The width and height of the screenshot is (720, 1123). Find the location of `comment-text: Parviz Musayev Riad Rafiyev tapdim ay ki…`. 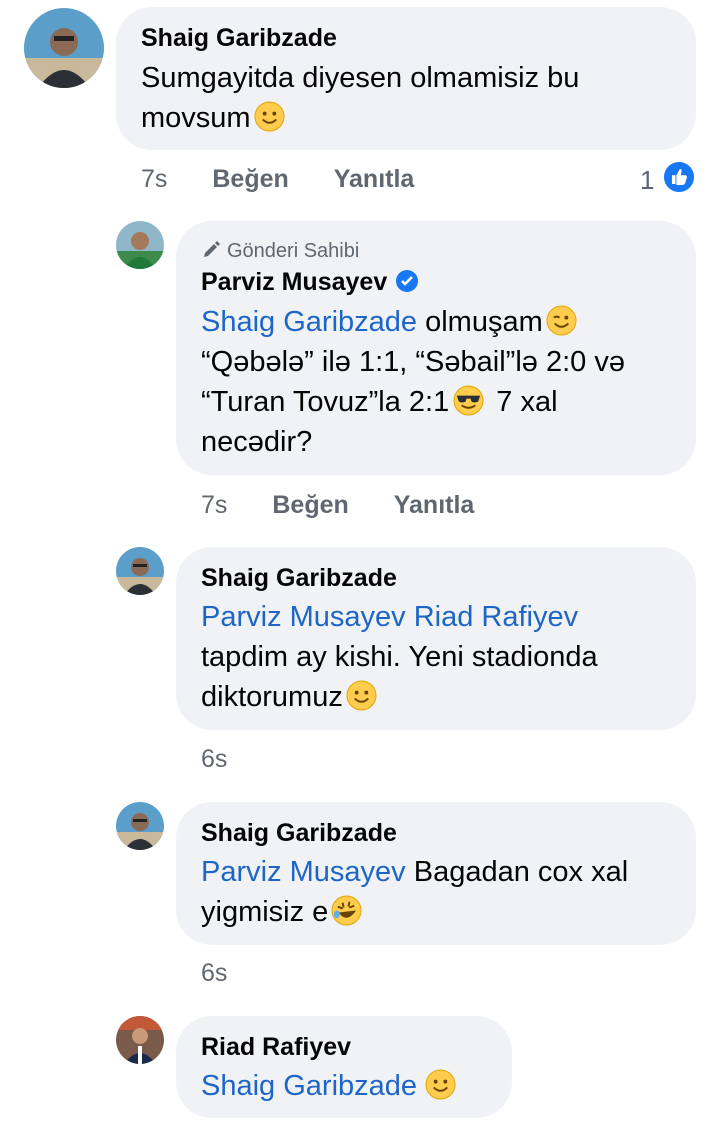

comment-text: Parviz Musayev Riad Rafiyev tapdim ay ki… is located at coordinates (399, 657).